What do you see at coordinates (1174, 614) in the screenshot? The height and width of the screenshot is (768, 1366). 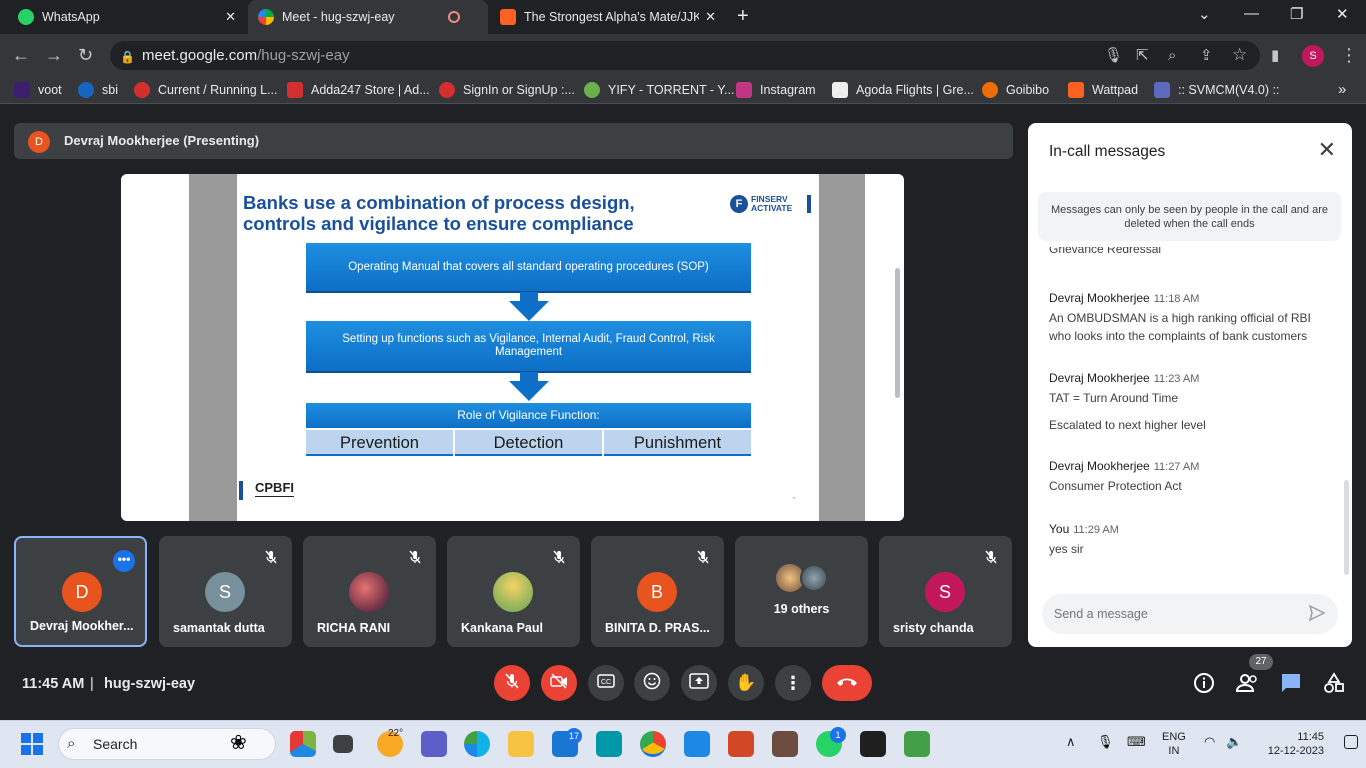 I see `message-input` at bounding box center [1174, 614].